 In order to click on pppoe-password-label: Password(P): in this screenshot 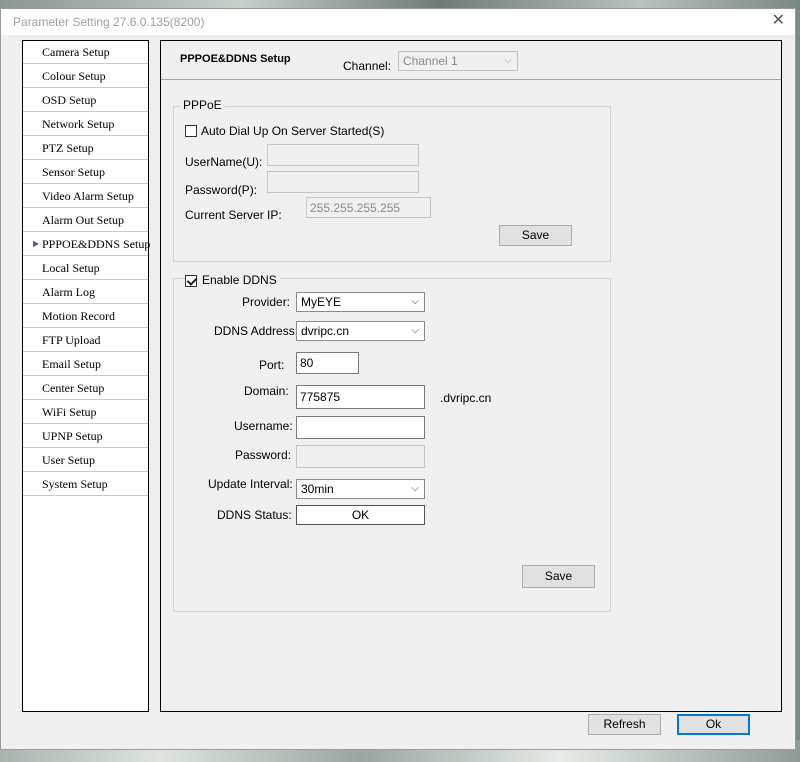, I will do `click(221, 190)`.